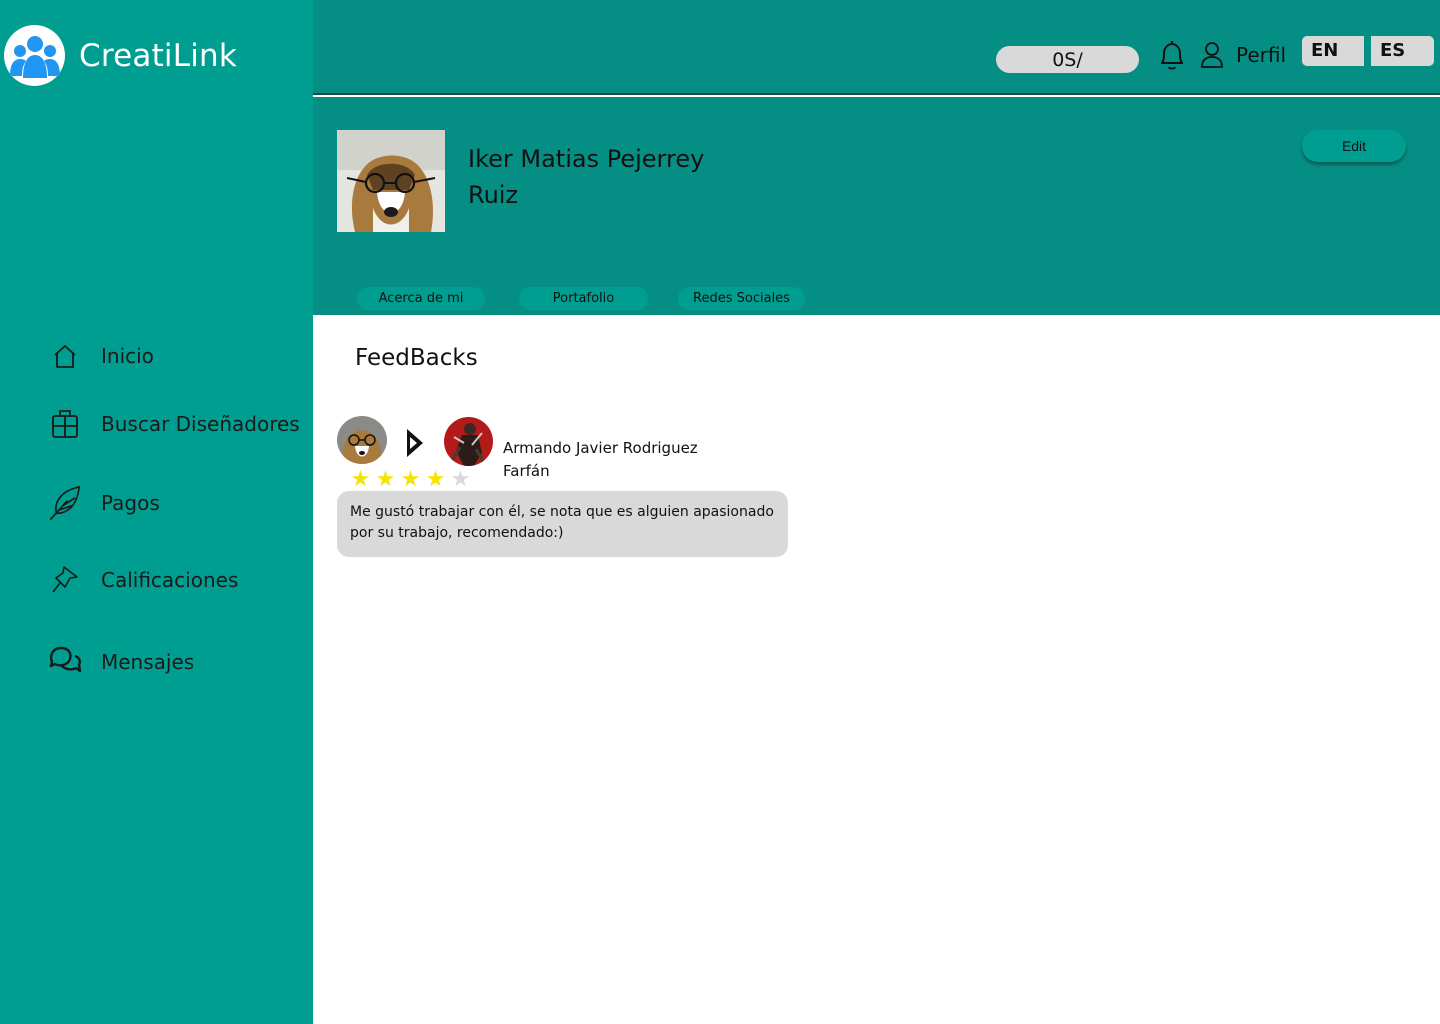  Describe the element at coordinates (468, 441) in the screenshot. I see `reviewer-avatar` at that location.